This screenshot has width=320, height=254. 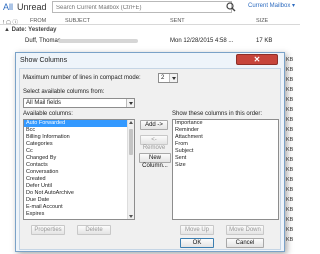 What do you see at coordinates (30, 30) in the screenshot?
I see `group-header-yesterday: ▲ Date: Yesterday` at bounding box center [30, 30].